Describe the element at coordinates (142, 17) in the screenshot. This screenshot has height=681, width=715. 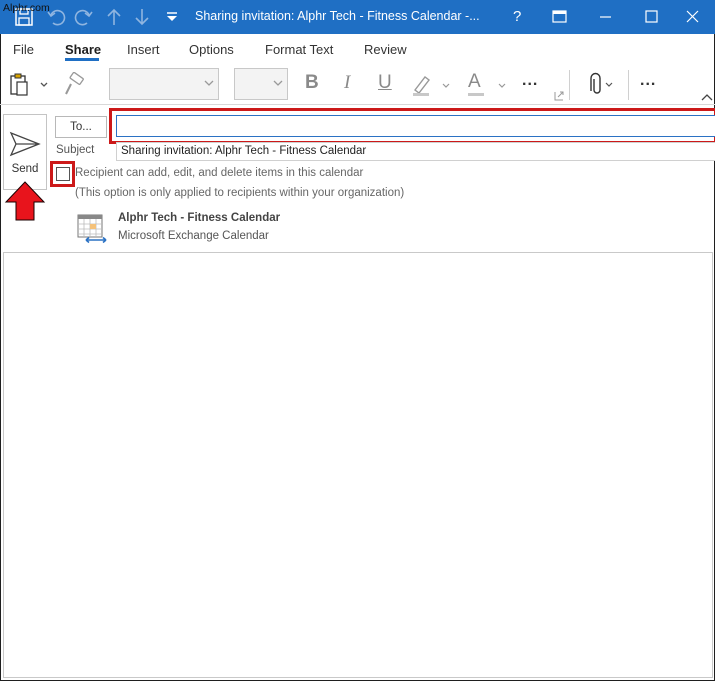
I see `down-icon` at that location.